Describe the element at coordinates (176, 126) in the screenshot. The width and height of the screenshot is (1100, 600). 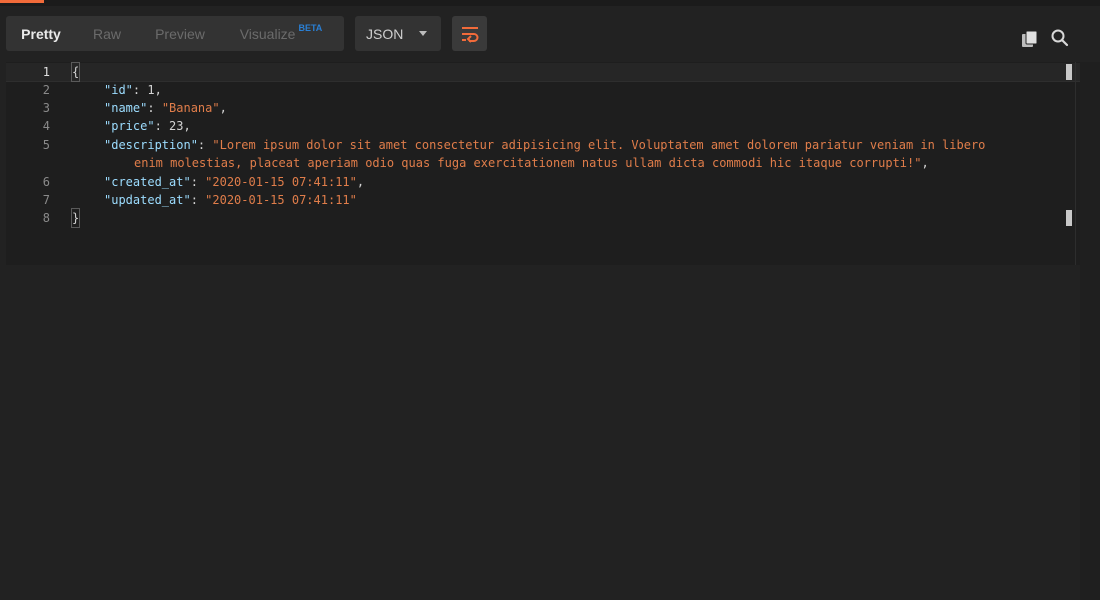
I see `json-number: 23` at that location.